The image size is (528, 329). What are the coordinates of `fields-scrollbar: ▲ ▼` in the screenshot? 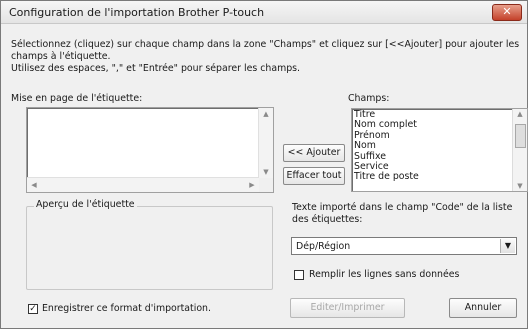 It's located at (519, 150).